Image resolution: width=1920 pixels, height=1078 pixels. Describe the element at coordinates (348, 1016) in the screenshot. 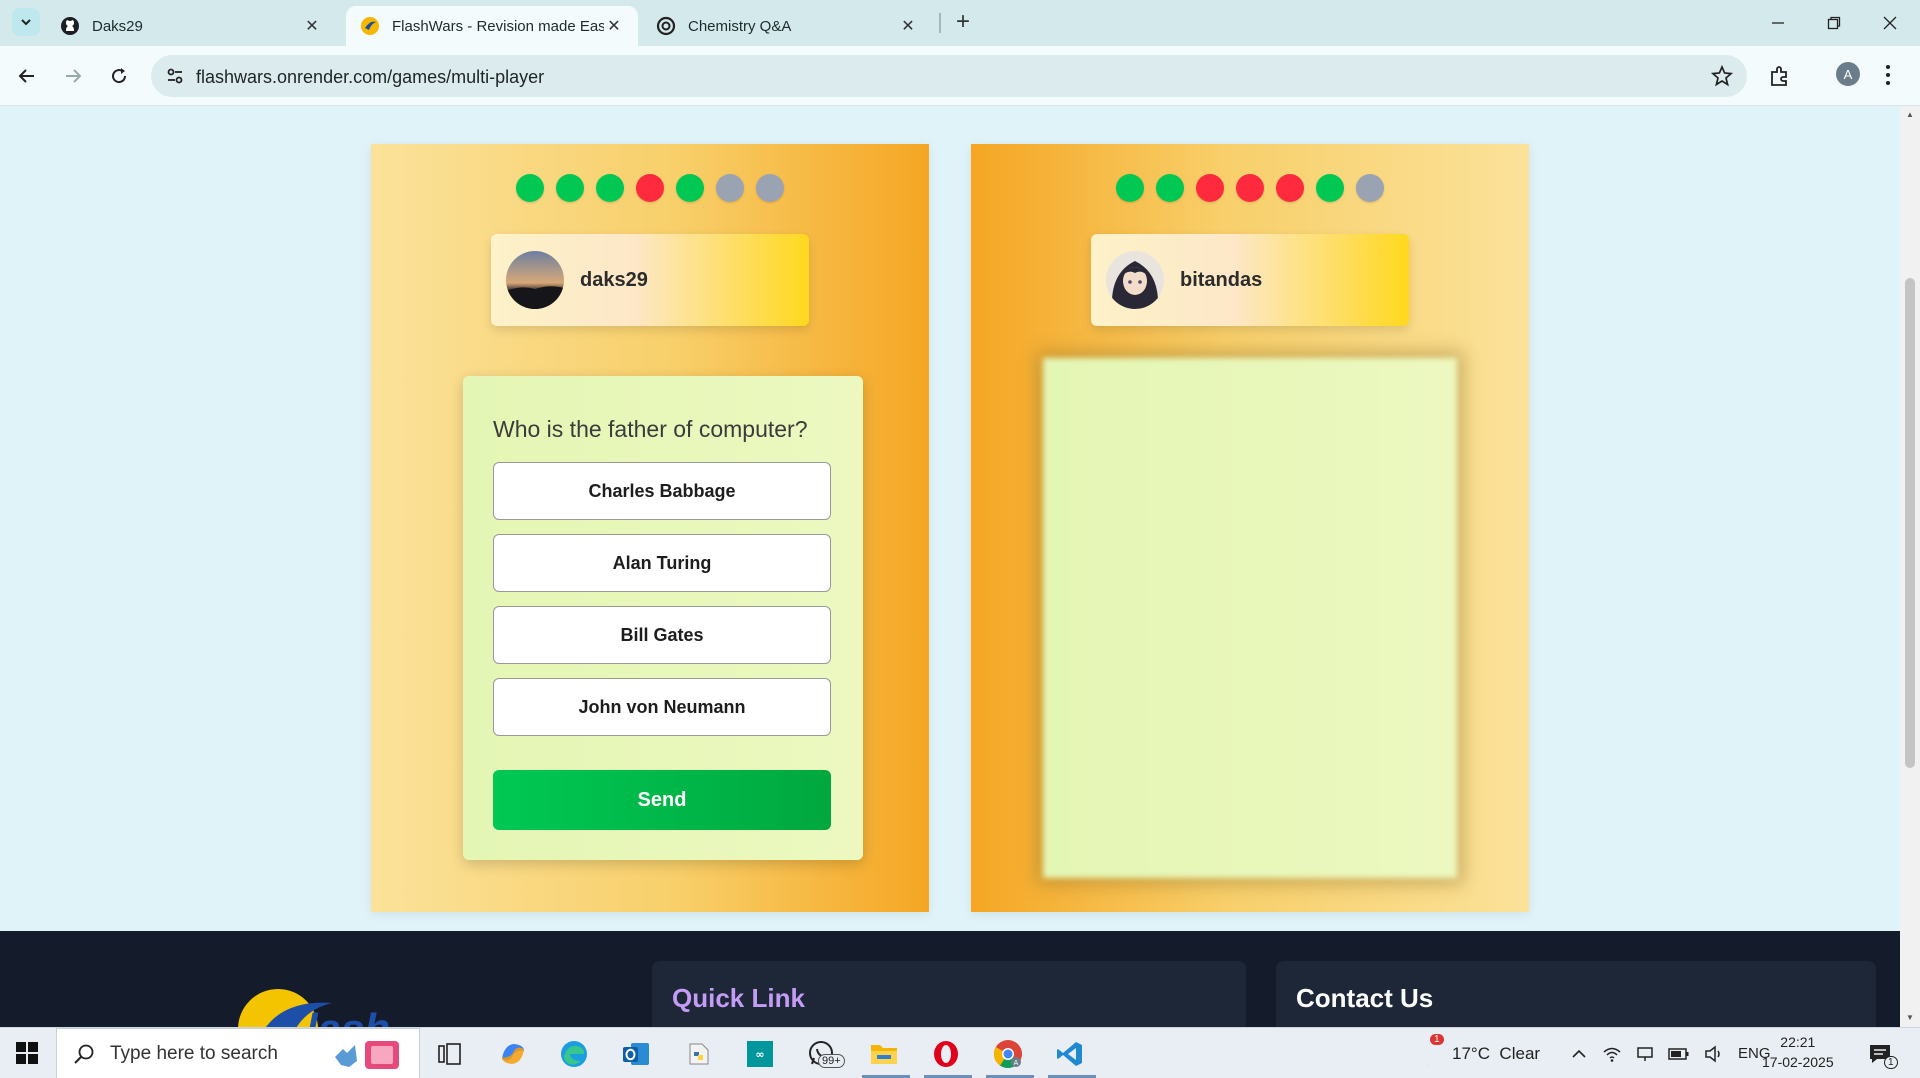

I see `svg-text: lash` at that location.